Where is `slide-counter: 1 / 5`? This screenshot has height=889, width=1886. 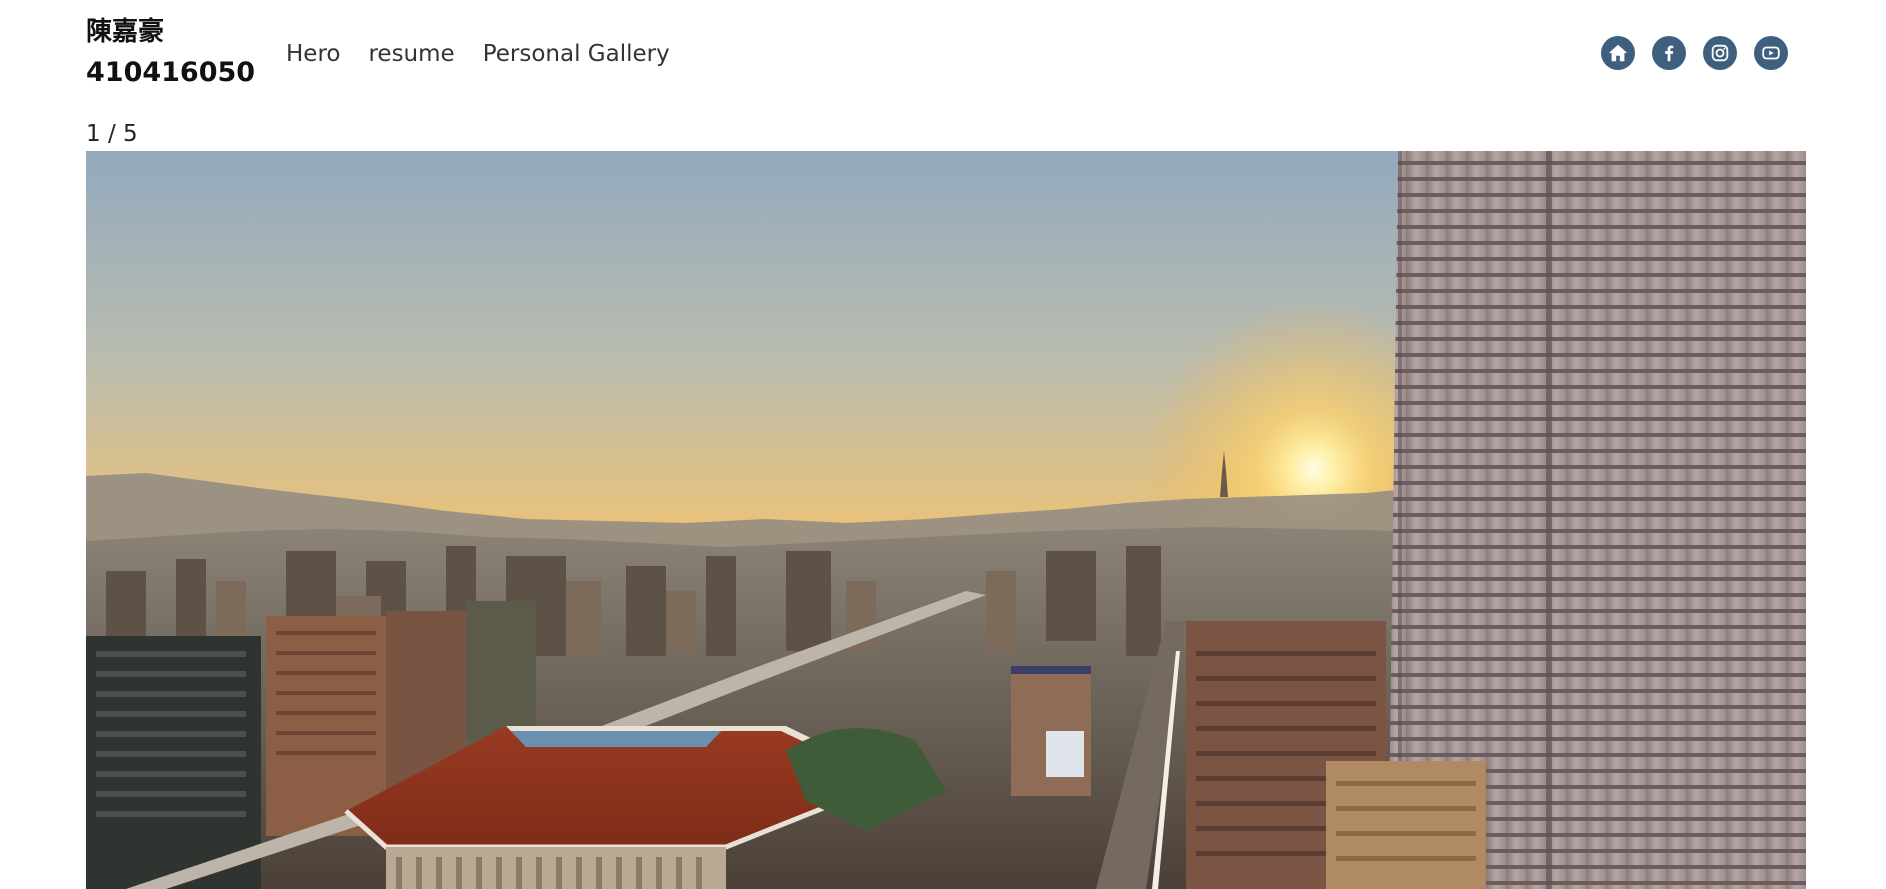
slide-counter: 1 / 5 is located at coordinates (112, 134).